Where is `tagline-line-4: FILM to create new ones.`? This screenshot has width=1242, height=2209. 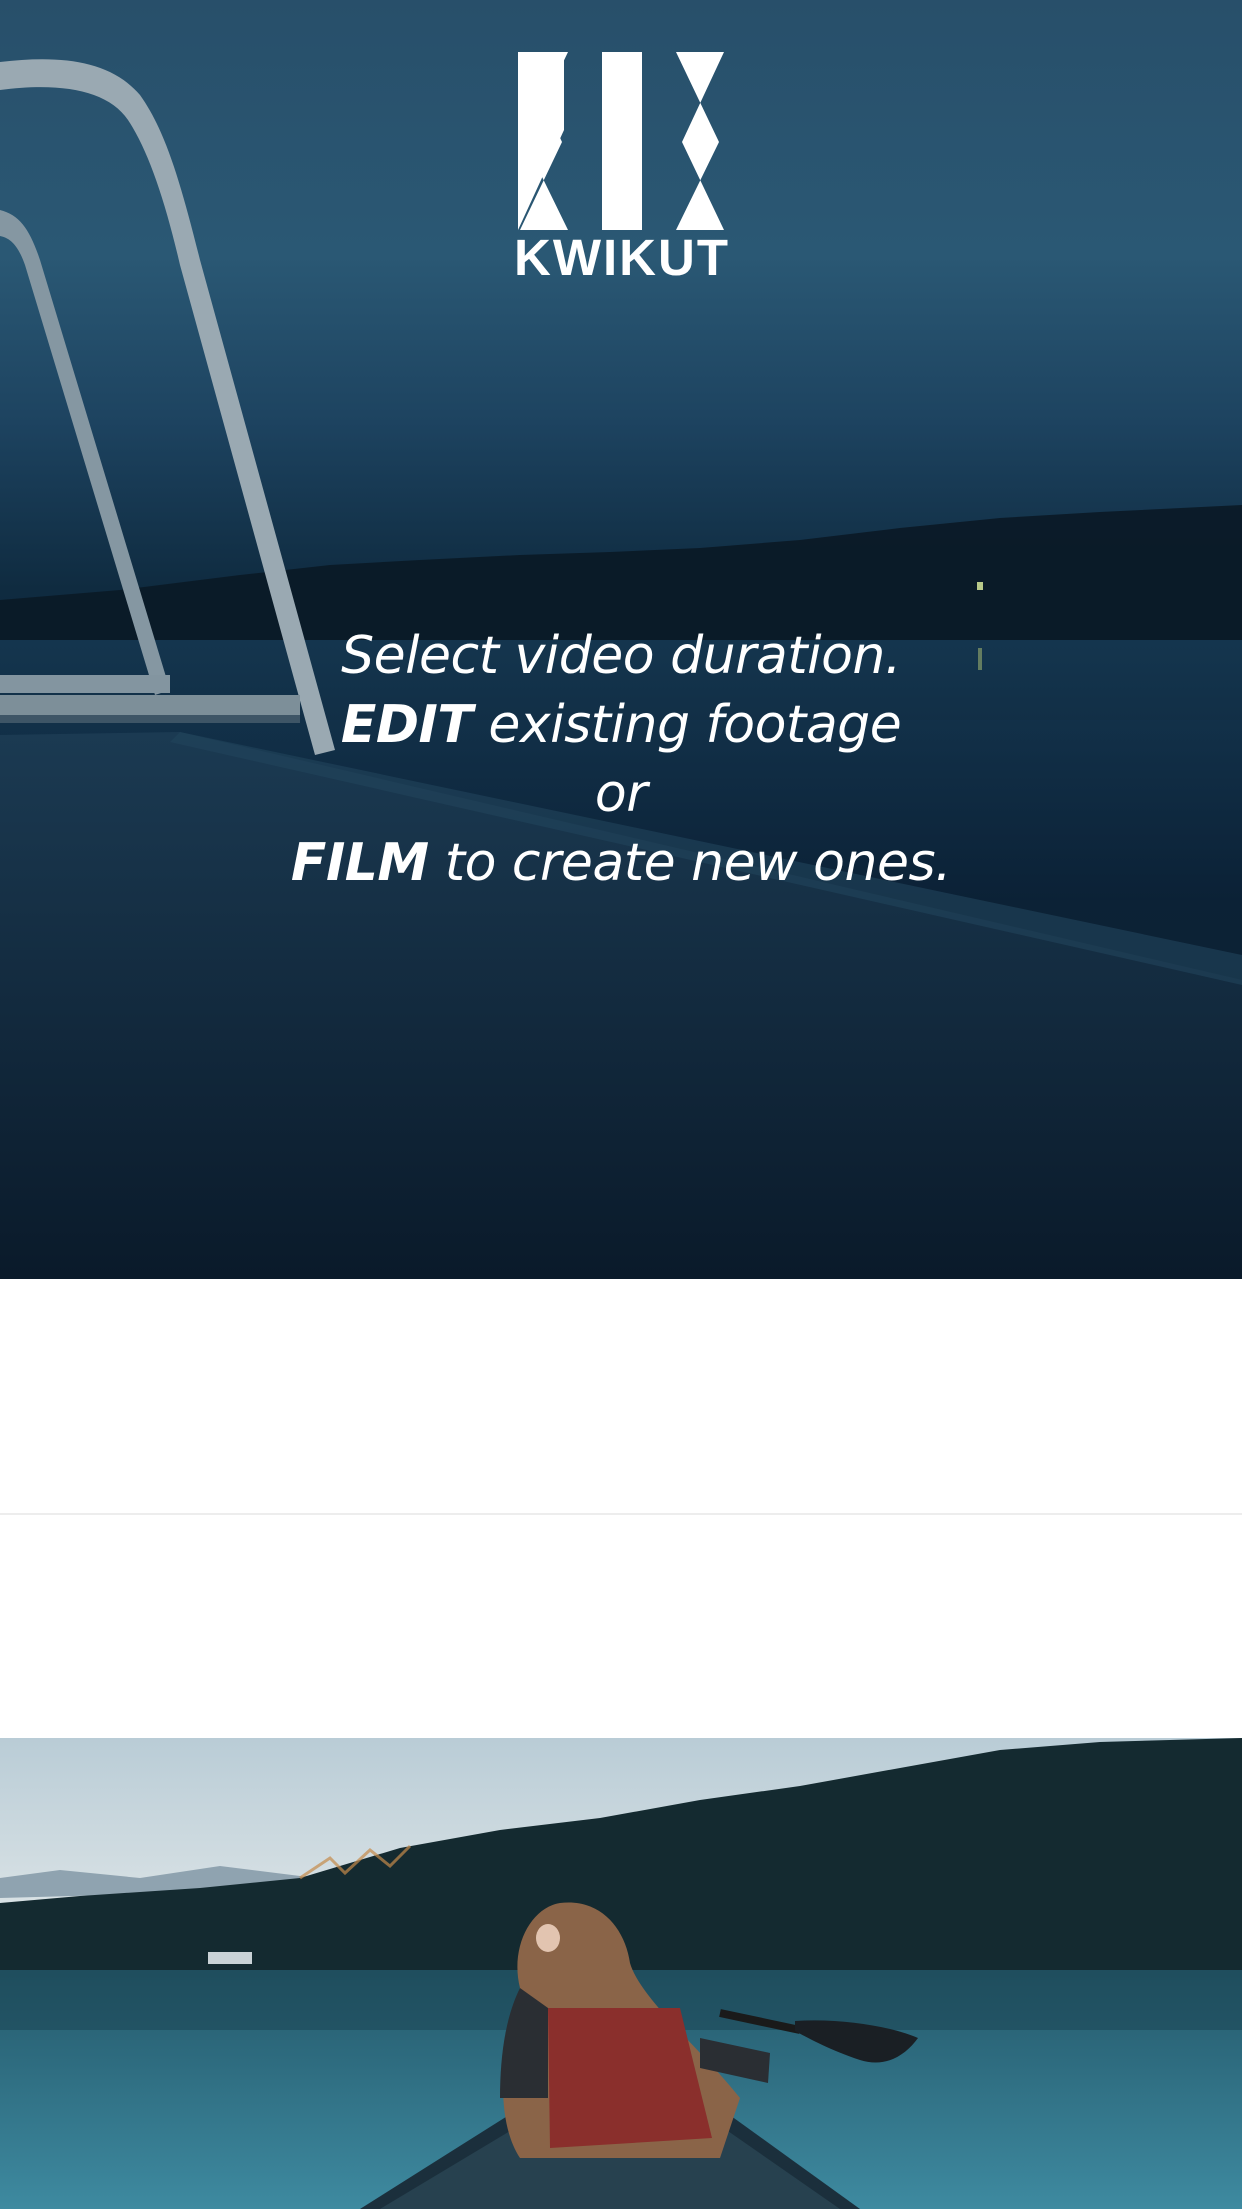 tagline-line-4: FILM to create new ones. is located at coordinates (621, 863).